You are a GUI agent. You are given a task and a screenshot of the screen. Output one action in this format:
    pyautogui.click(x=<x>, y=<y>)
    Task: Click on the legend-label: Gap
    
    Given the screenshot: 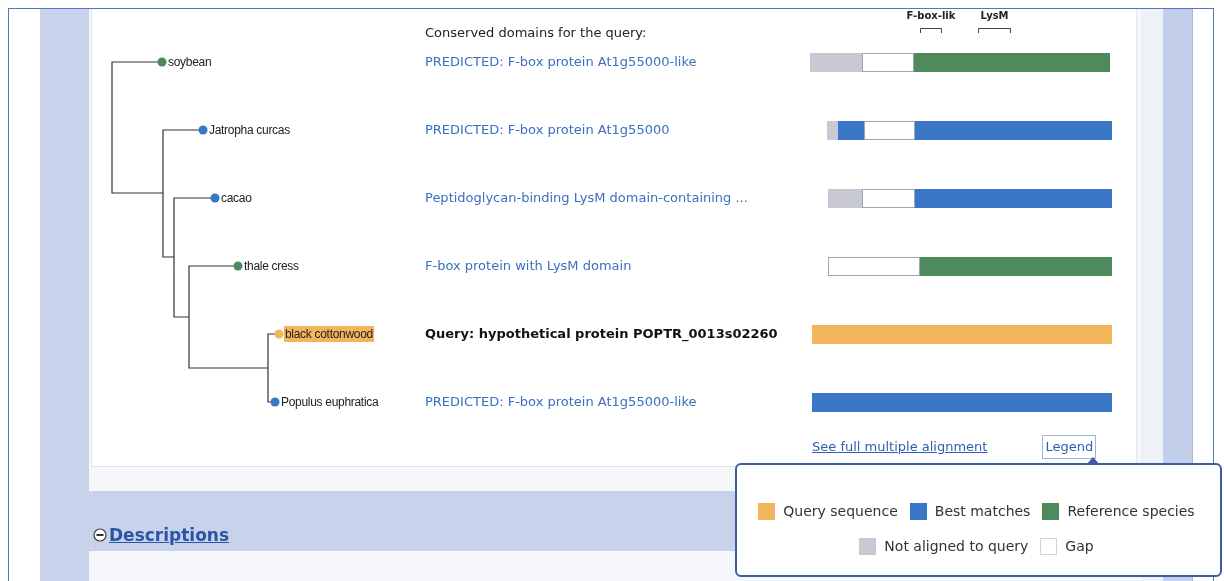 What is the action you would take?
    pyautogui.click(x=1079, y=546)
    